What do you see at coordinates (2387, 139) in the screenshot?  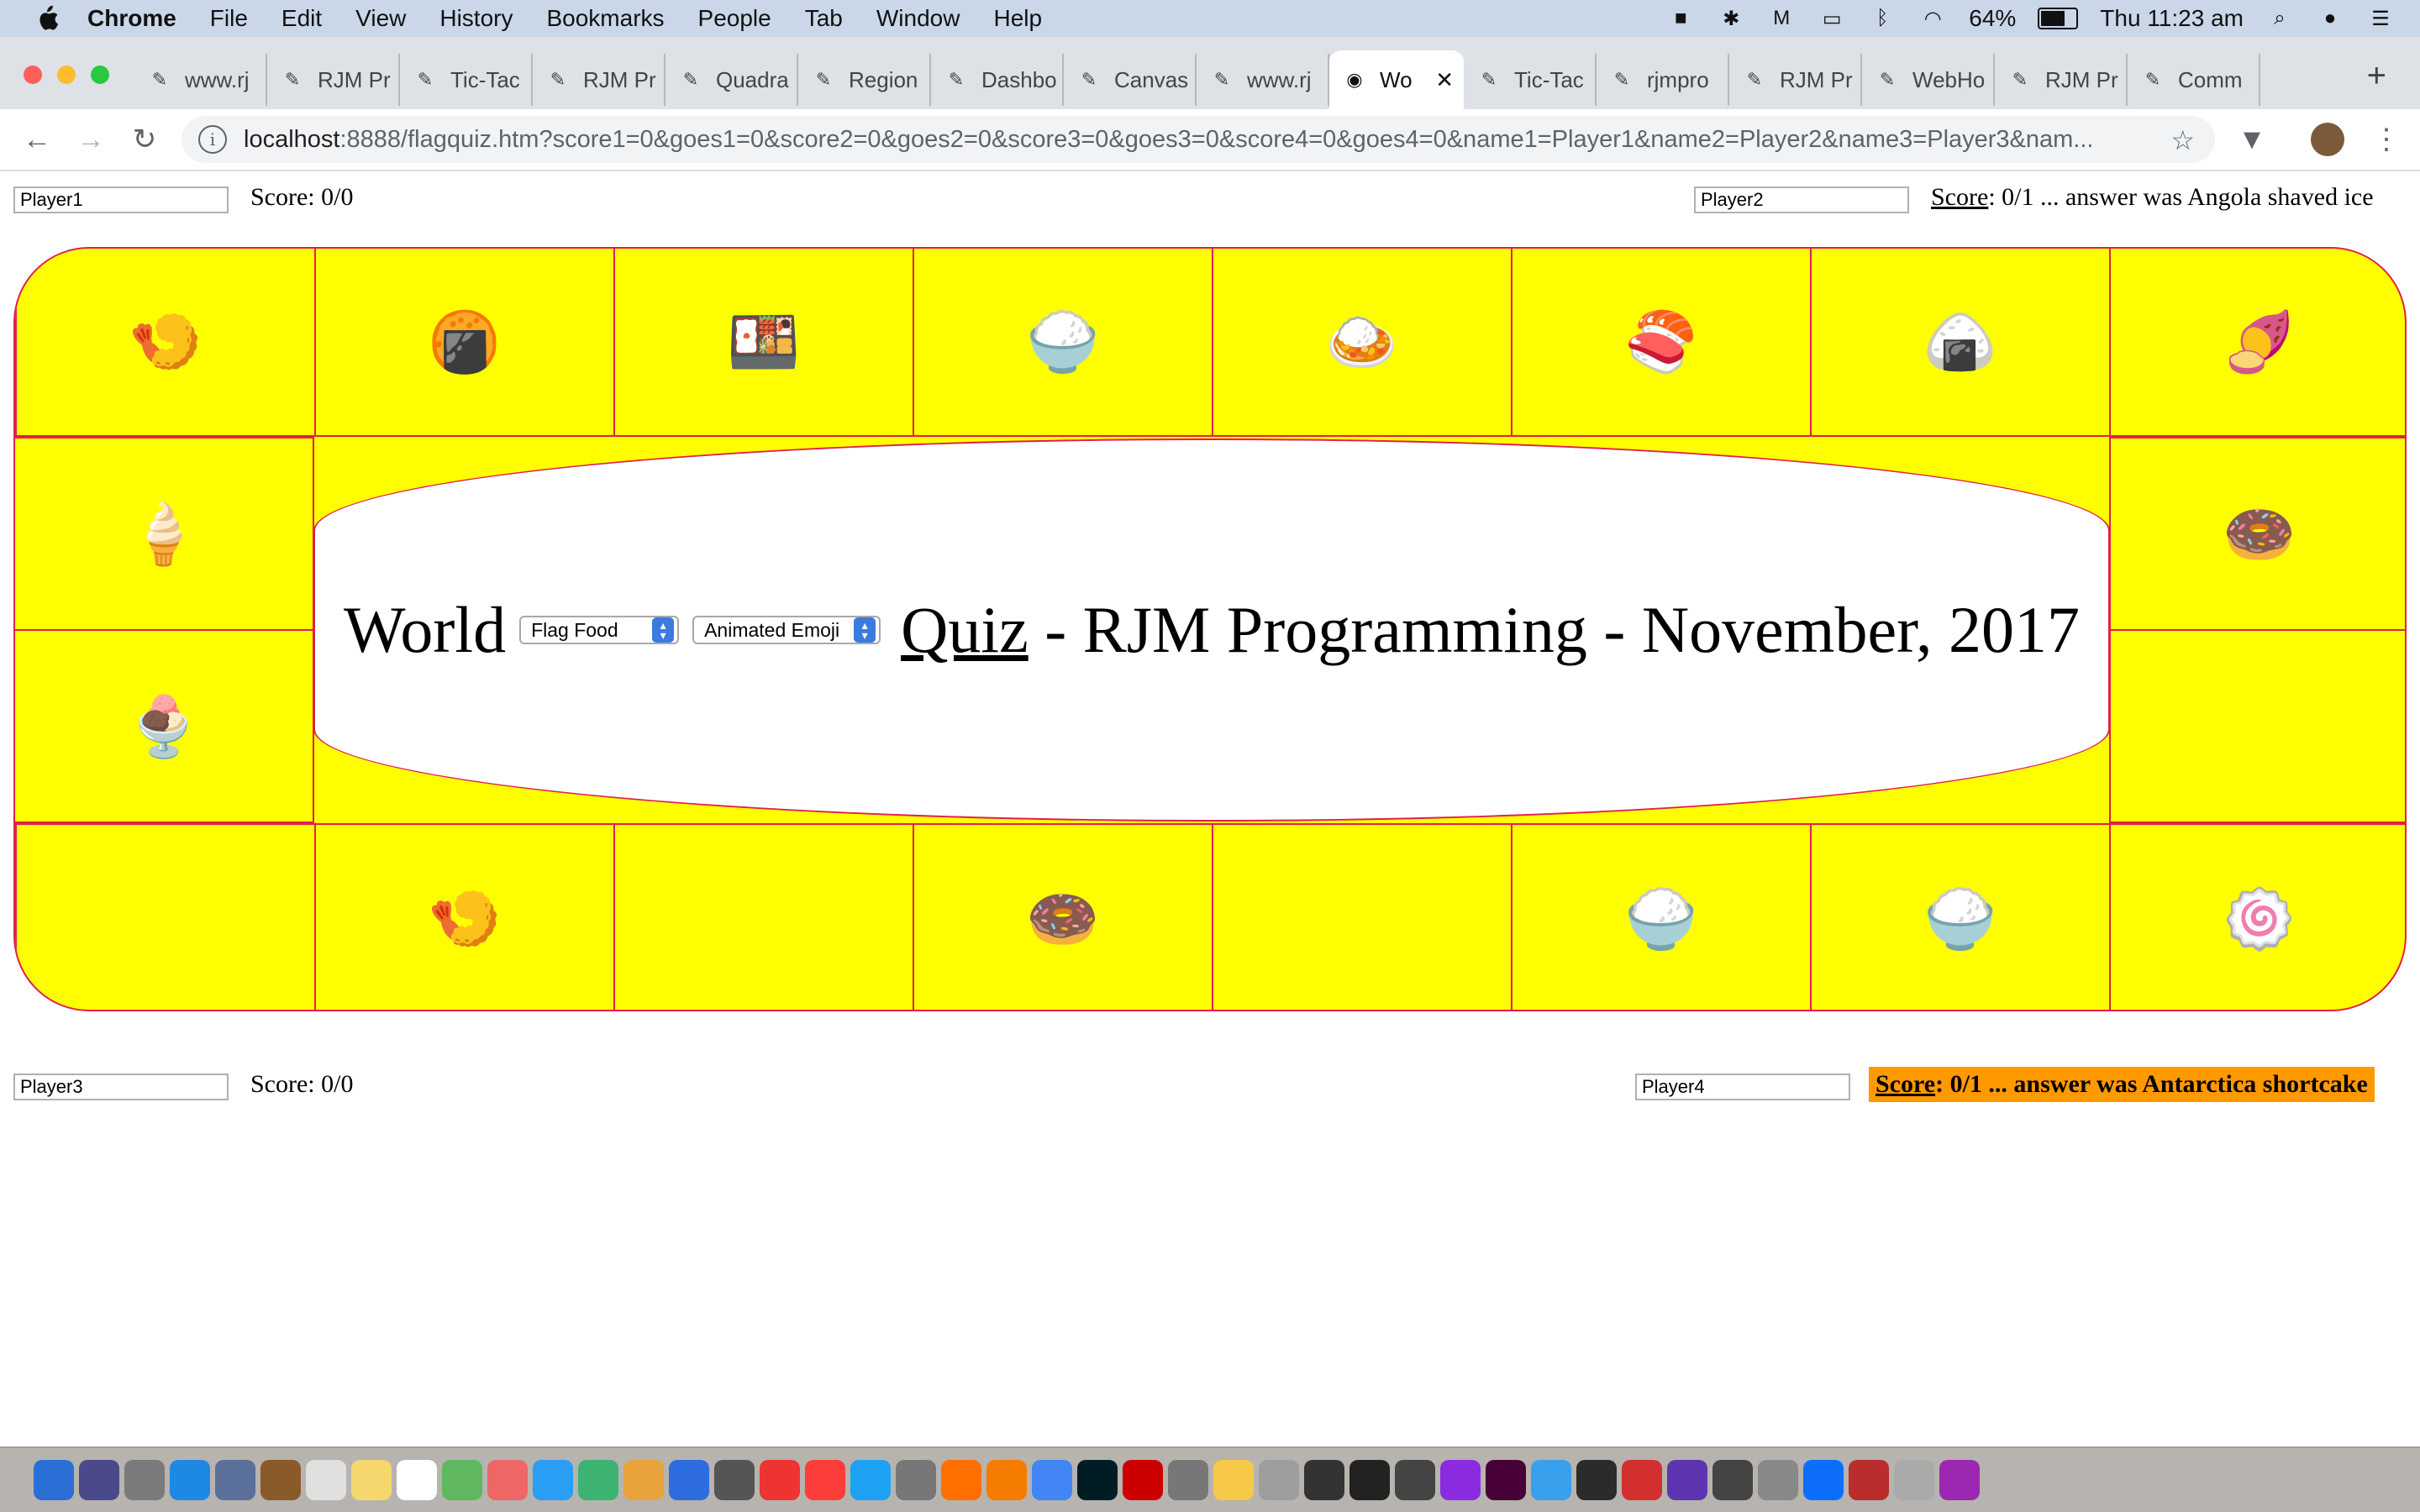 I see `chrome-menu-icon: ⋮` at bounding box center [2387, 139].